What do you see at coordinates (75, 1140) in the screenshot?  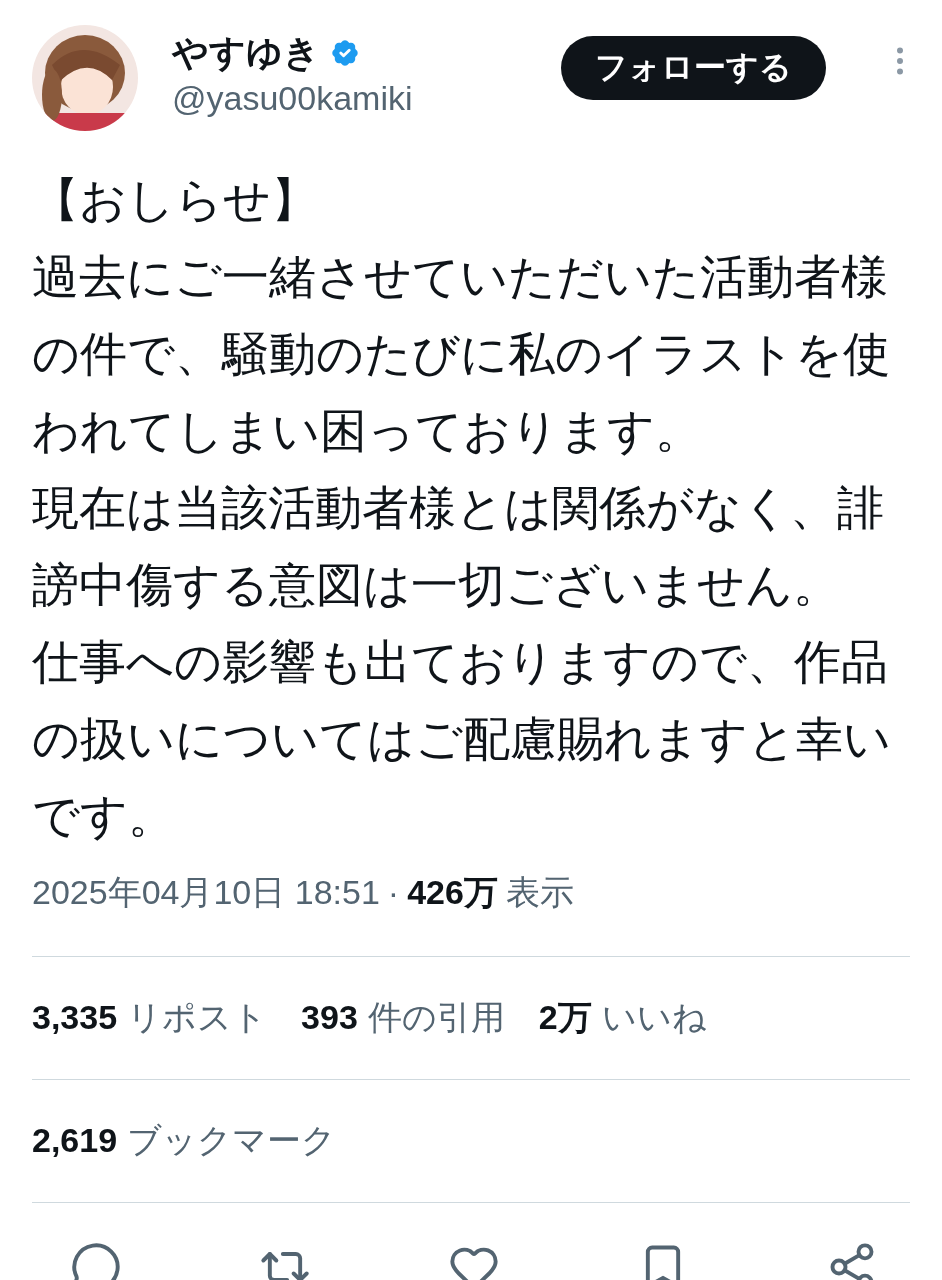 I see `bookmark-count: 2,619` at bounding box center [75, 1140].